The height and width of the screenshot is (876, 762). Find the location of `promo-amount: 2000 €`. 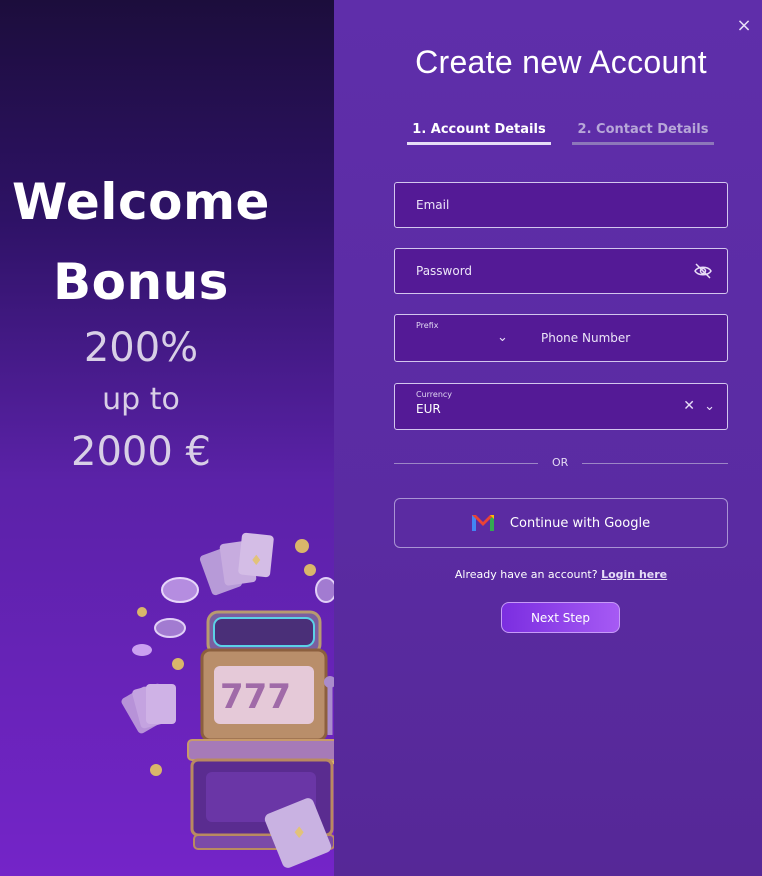

promo-amount: 2000 € is located at coordinates (141, 452).